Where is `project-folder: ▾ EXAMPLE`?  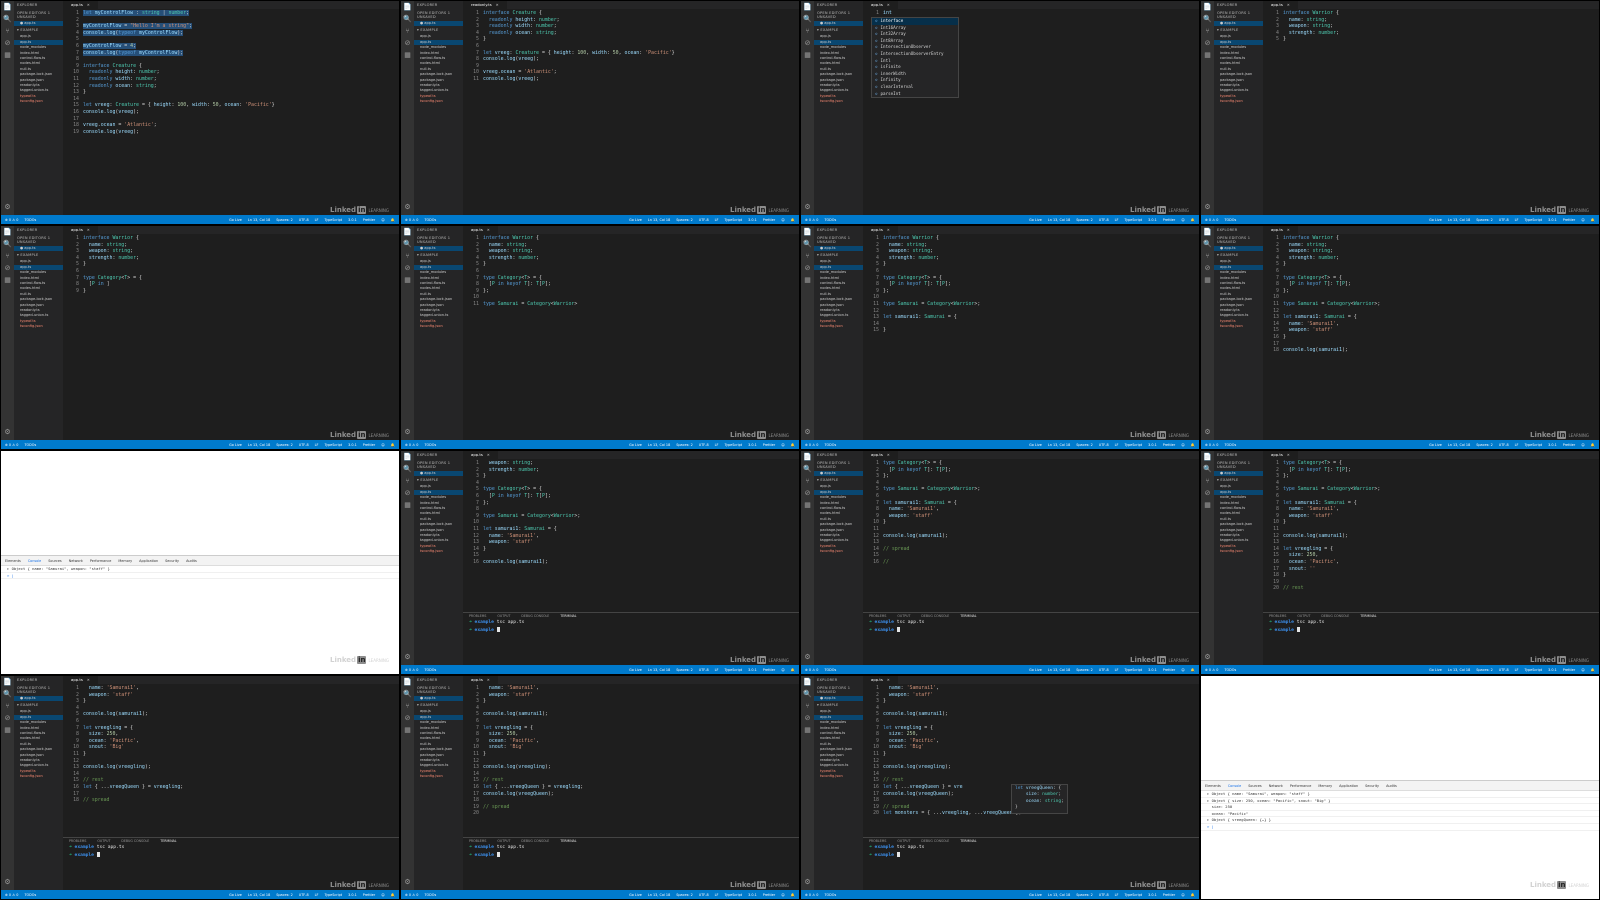
project-folder: ▾ EXAMPLE is located at coordinates (838, 30).